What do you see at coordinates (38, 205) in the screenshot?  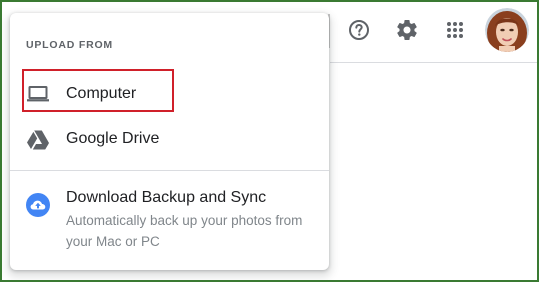 I see `cloud-upload-icon` at bounding box center [38, 205].